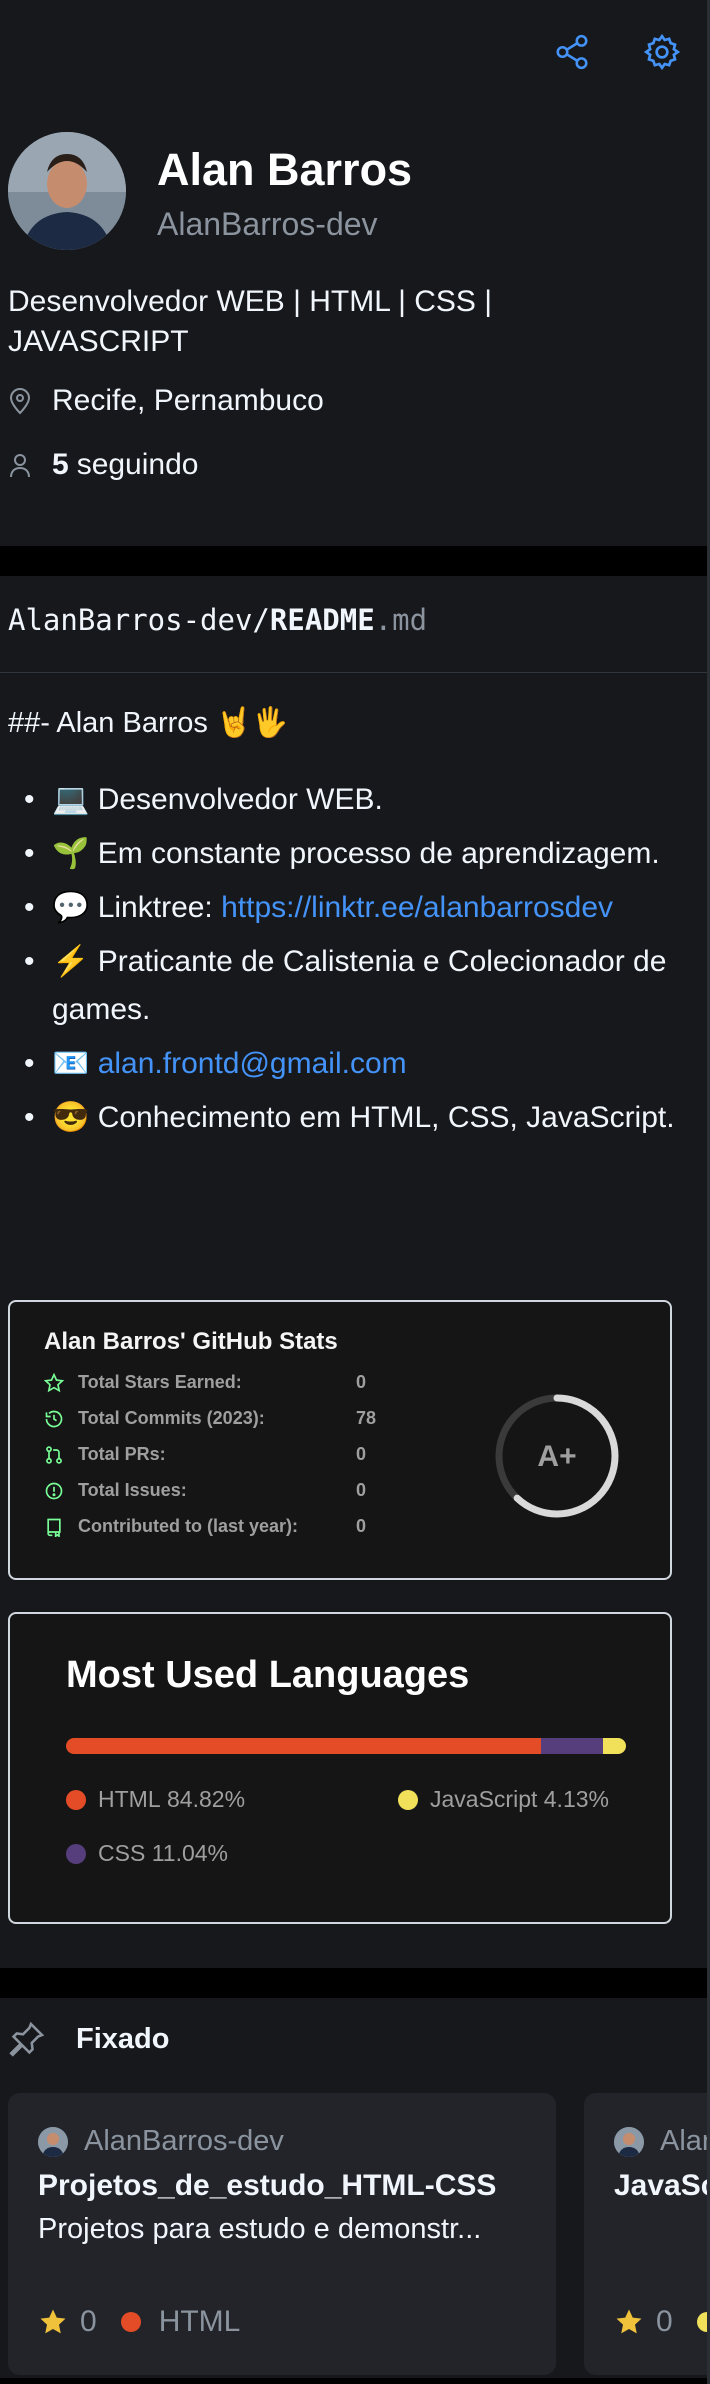 Image resolution: width=710 pixels, height=2384 pixels. I want to click on email-emoji-icon: 📧, so click(71, 1063).